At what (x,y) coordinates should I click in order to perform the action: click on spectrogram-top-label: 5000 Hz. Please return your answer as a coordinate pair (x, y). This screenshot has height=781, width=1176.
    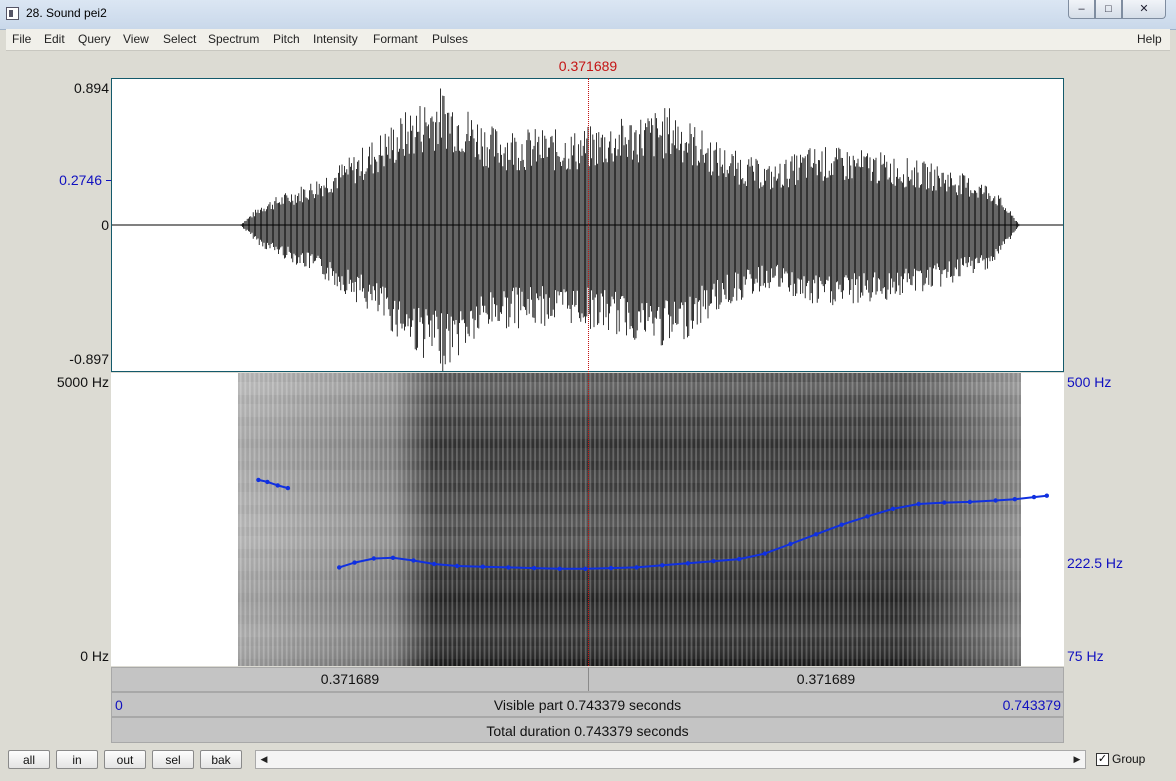
    Looking at the image, I should click on (82, 382).